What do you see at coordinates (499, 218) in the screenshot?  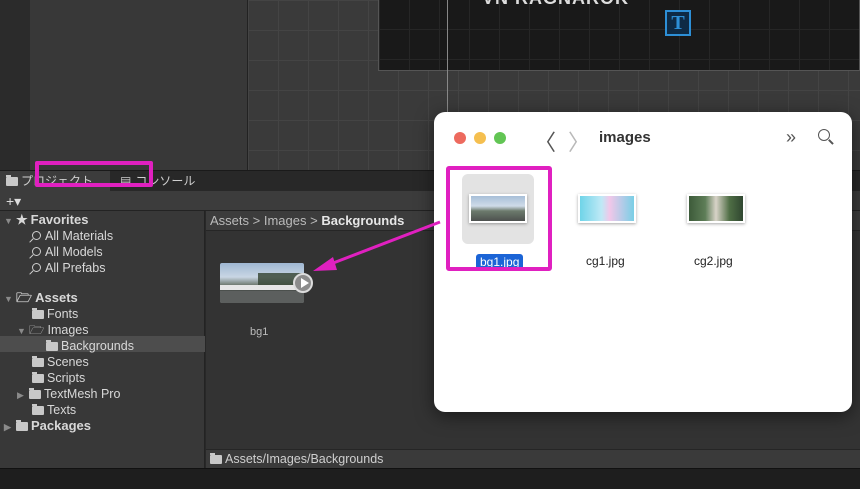 I see `highlight-box-bg1` at bounding box center [499, 218].